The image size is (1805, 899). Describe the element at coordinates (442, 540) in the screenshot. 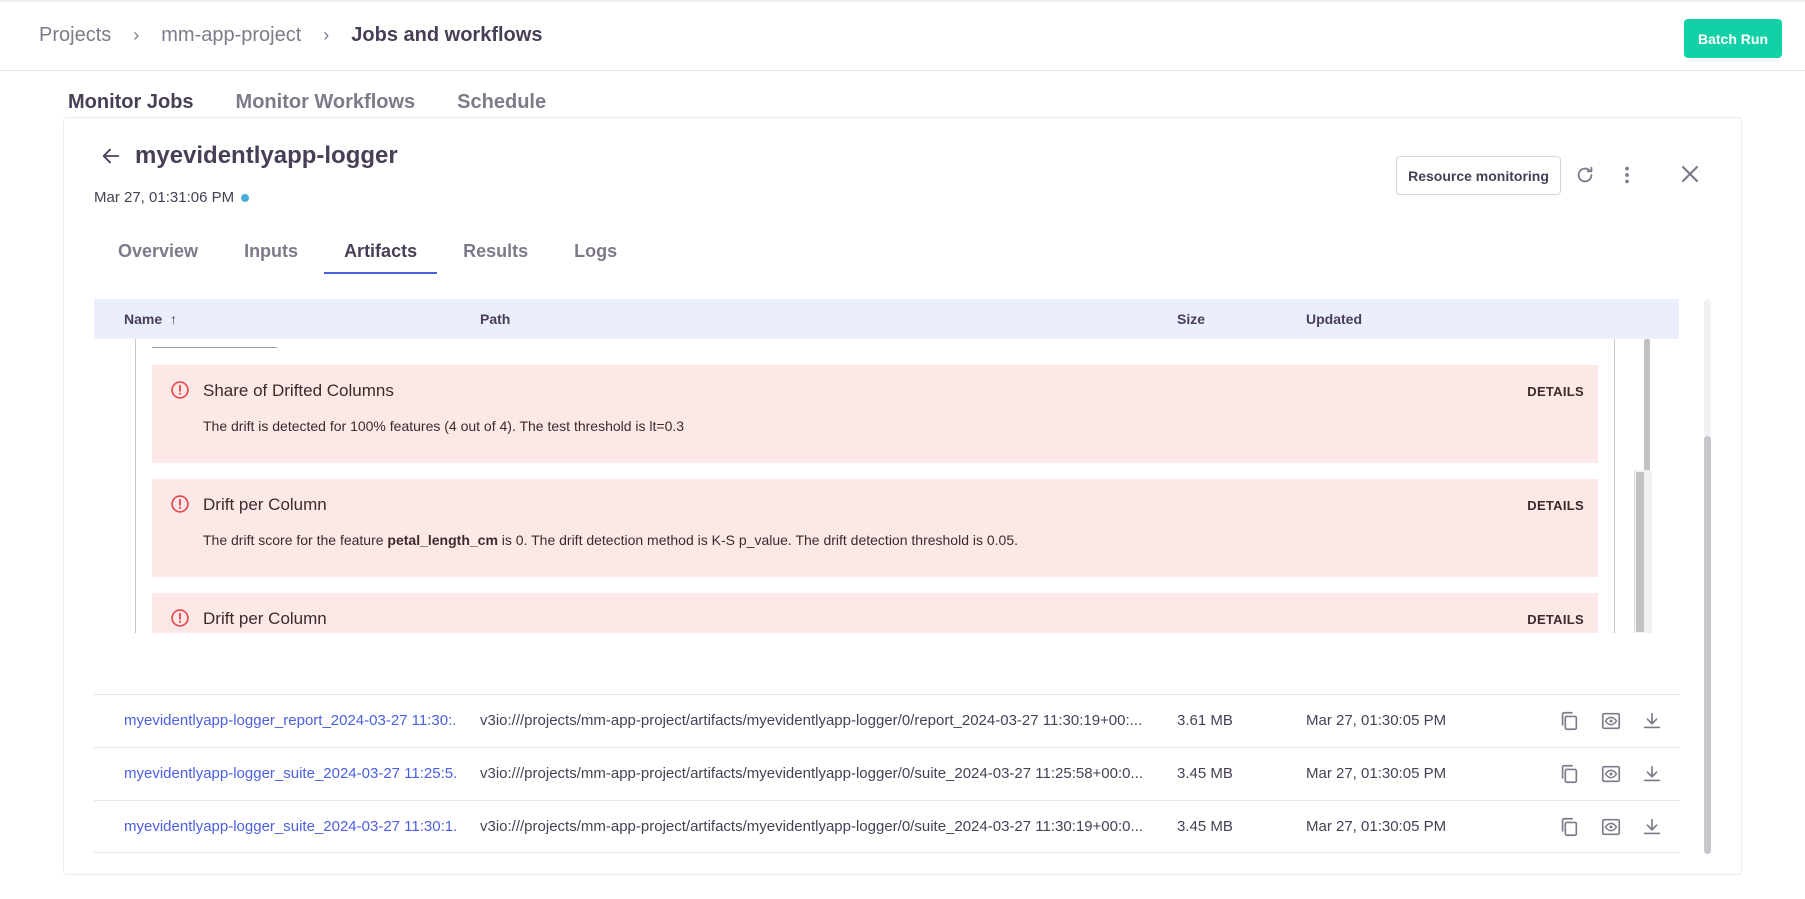

I see `feature-name: petal_length_cm` at that location.